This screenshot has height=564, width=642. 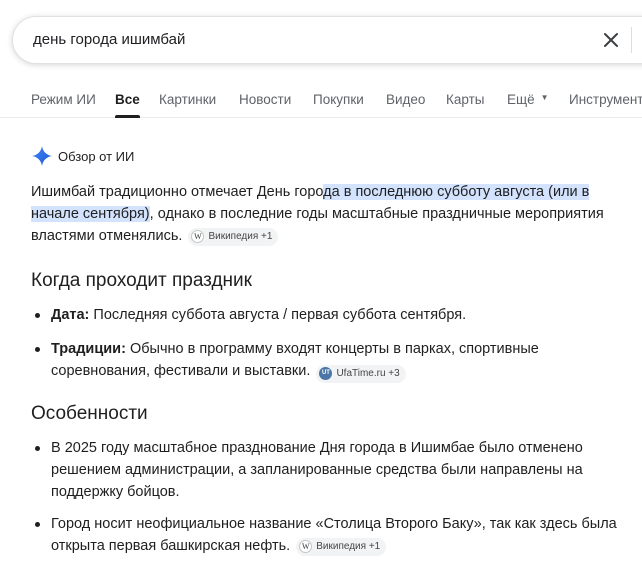 What do you see at coordinates (109, 40) in the screenshot?
I see `search-input: день города ишимбай` at bounding box center [109, 40].